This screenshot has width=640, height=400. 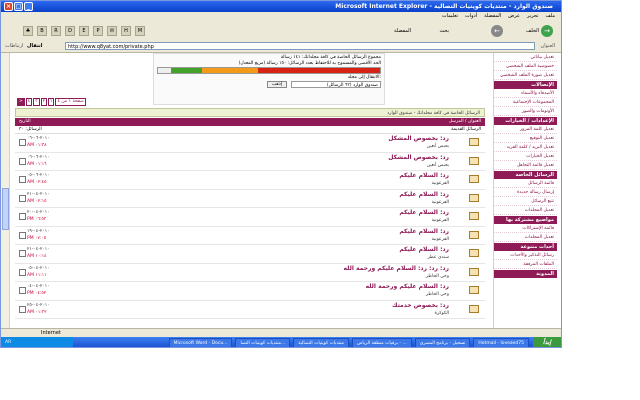 I want to click on sidebar-item: قائمة الرسائل, so click(x=525, y=183).